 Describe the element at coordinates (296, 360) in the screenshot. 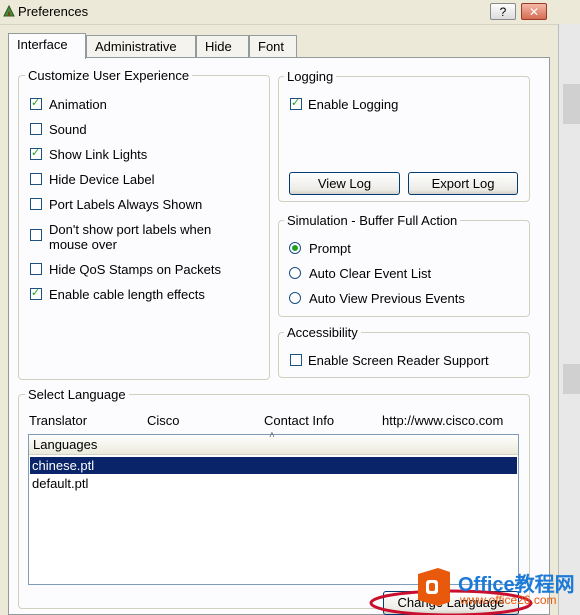

I see `screen-reader-checkbox` at that location.